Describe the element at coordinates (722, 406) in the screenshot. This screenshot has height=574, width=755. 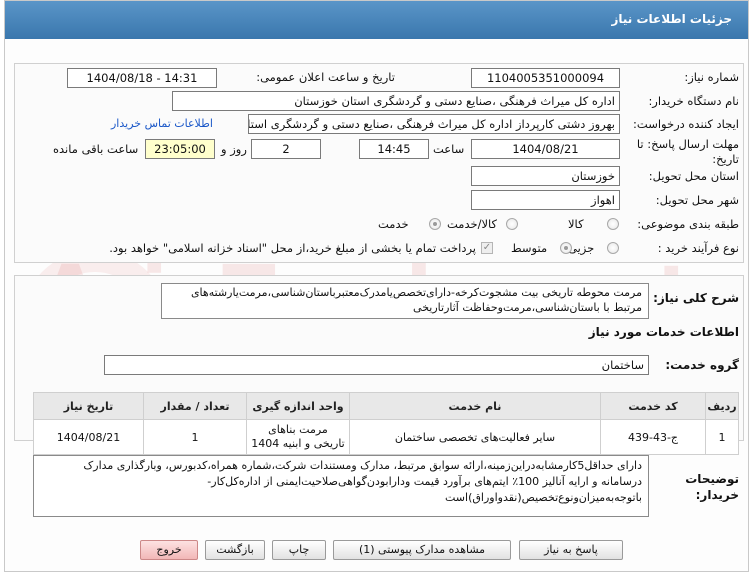
I see `col-header-row: ردیف` at that location.